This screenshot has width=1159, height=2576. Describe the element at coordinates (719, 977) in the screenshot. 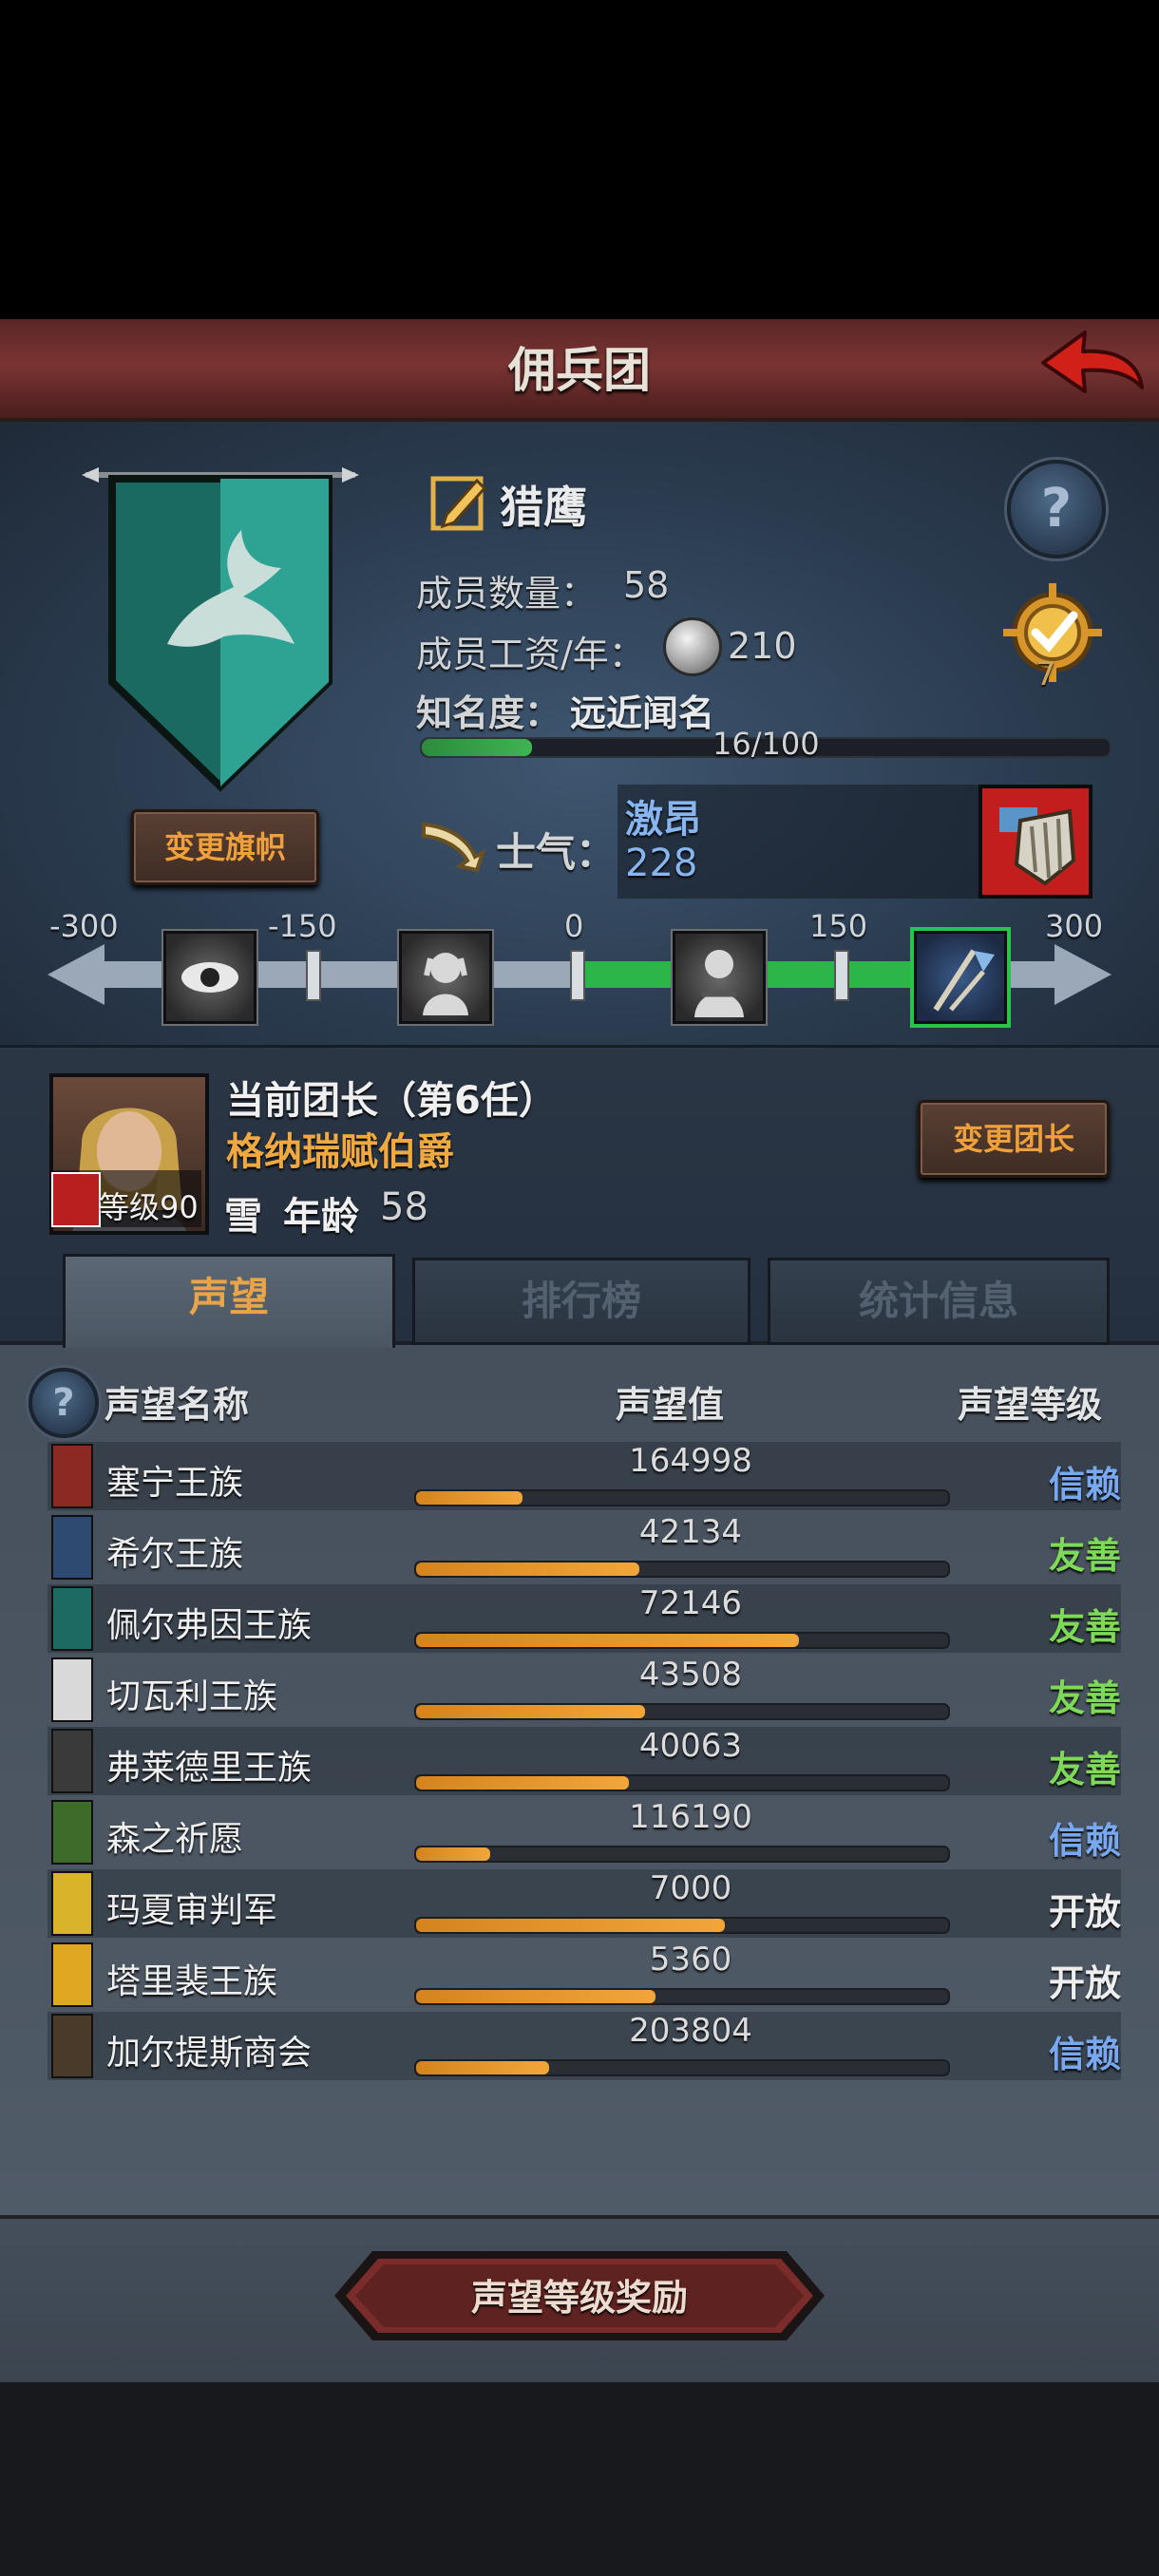

I see `morale-calm-icon` at that location.